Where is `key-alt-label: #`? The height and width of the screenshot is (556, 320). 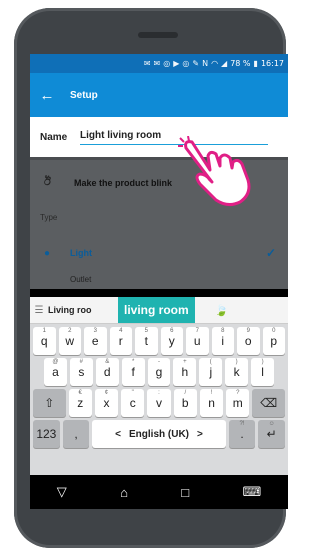 key-alt-label: # is located at coordinates (81, 362).